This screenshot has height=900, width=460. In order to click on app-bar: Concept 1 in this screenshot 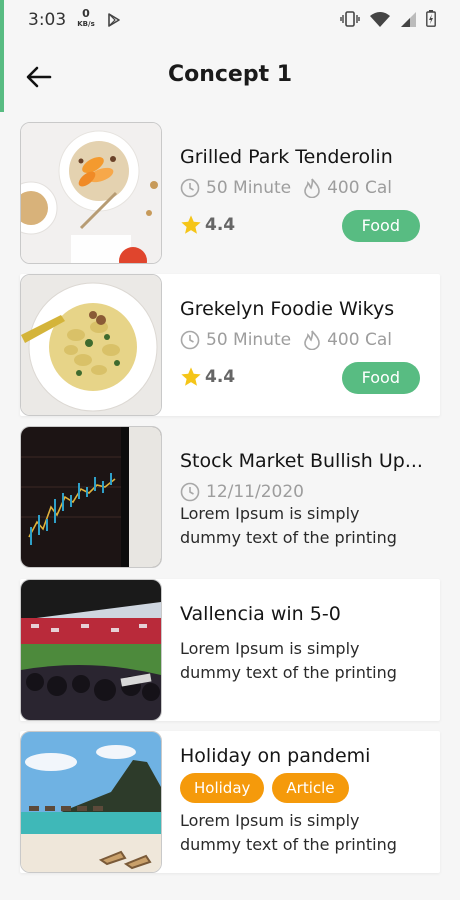, I will do `click(230, 78)`.